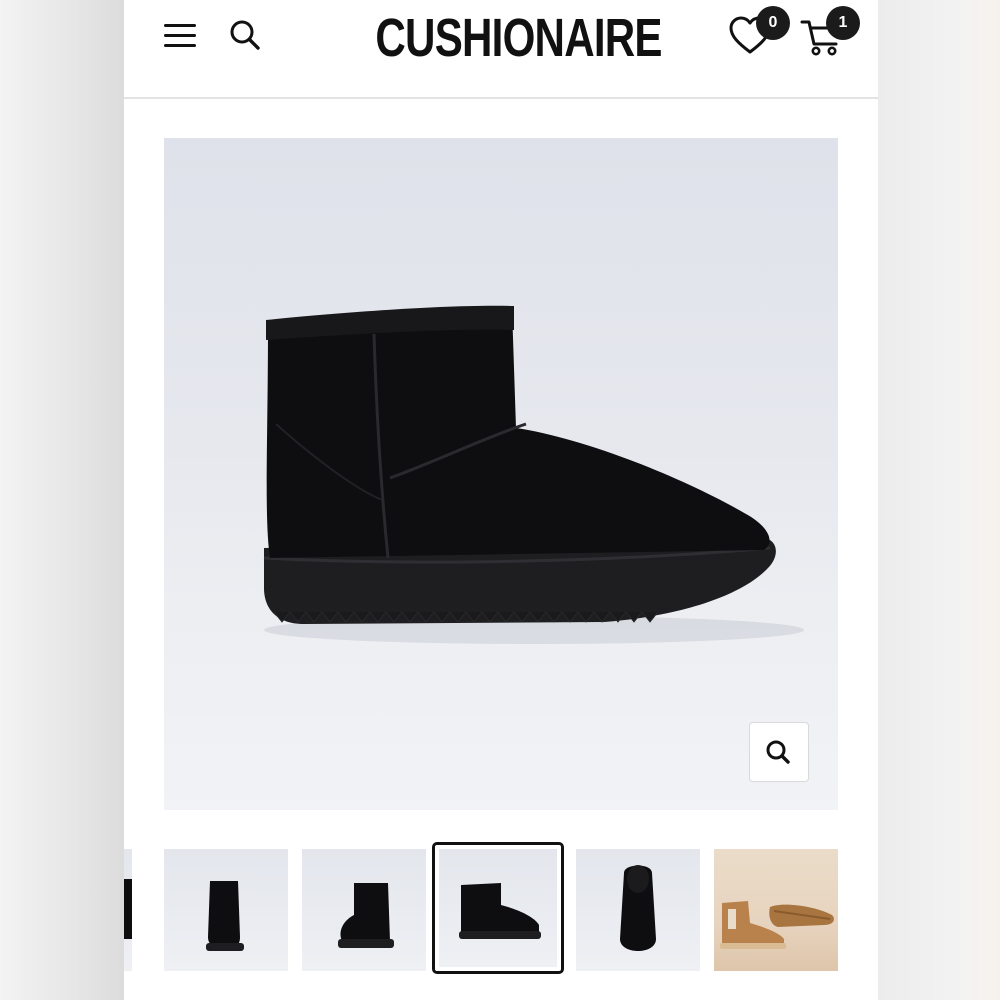 This screenshot has width=1000, height=1000. Describe the element at coordinates (180, 36) in the screenshot. I see `hamburger-menu-icon` at that location.